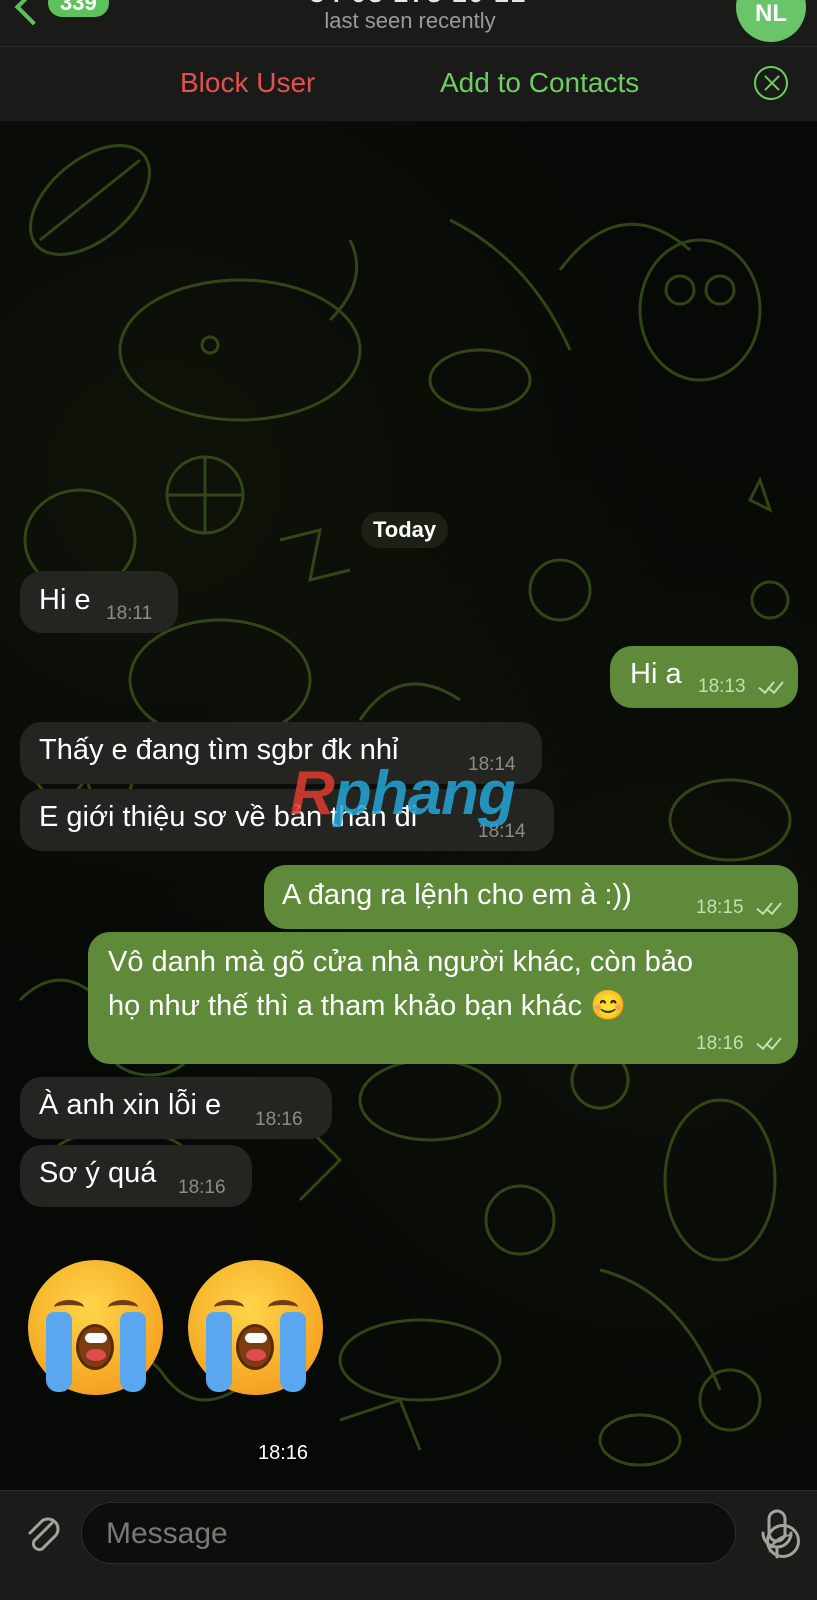 The height and width of the screenshot is (1600, 817). Describe the element at coordinates (33, 13) in the screenshot. I see `chevron-left-icon` at that location.